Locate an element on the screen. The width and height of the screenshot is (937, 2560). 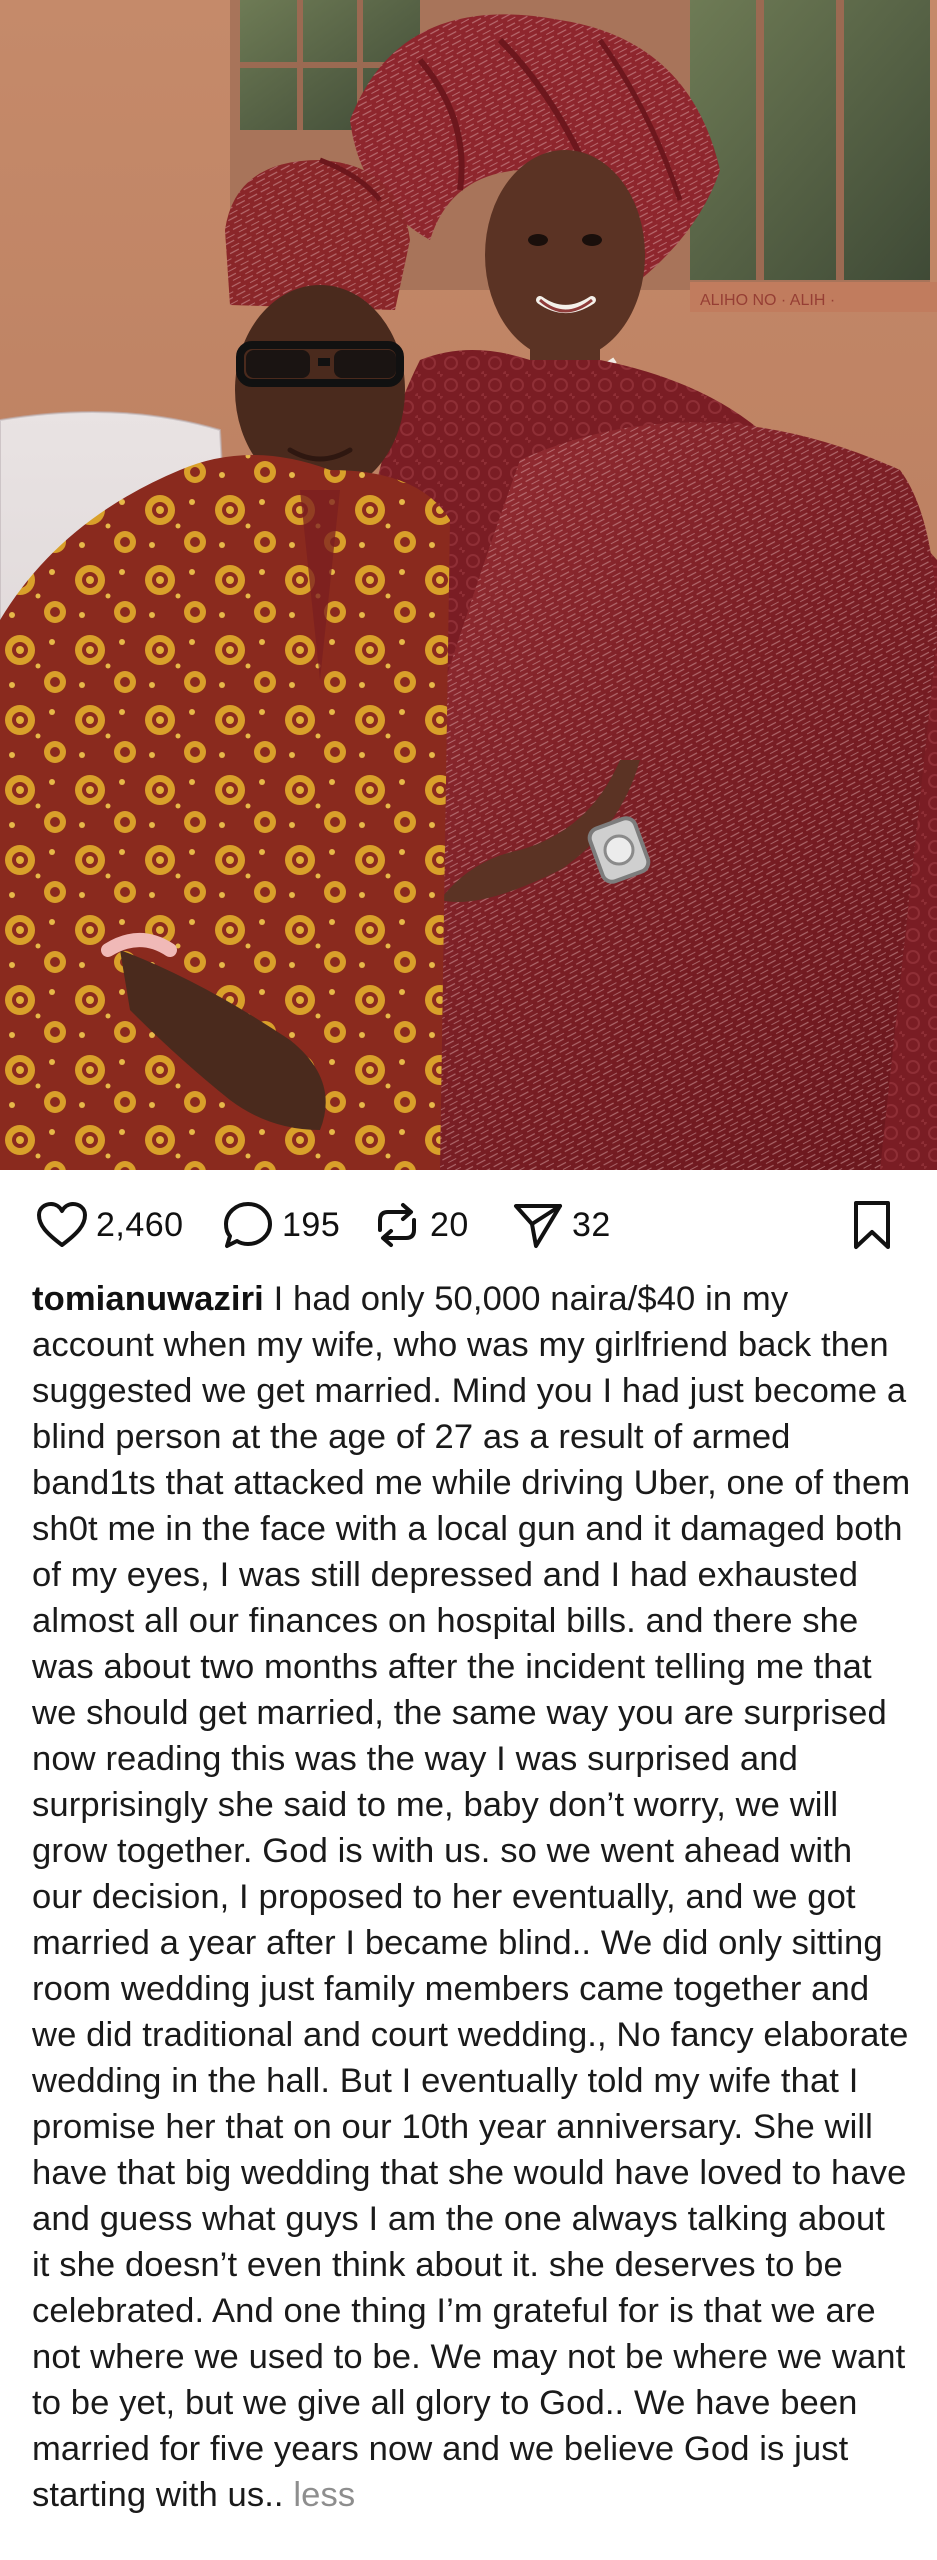
send-paper-plane-icon is located at coordinates (538, 1226).